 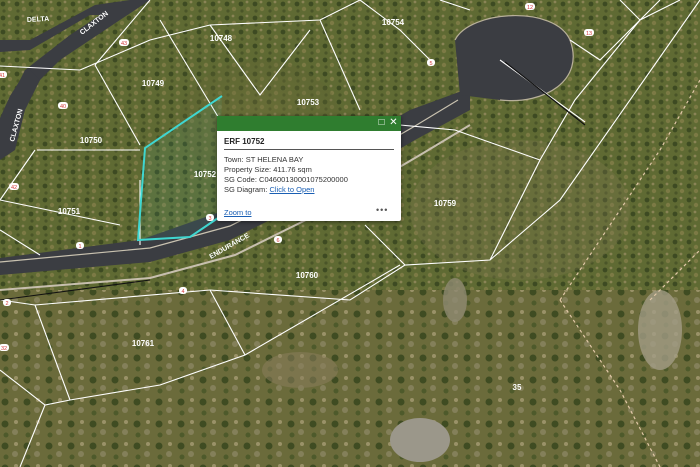 What do you see at coordinates (209, 219) in the screenshot?
I see `street-number: 3` at bounding box center [209, 219].